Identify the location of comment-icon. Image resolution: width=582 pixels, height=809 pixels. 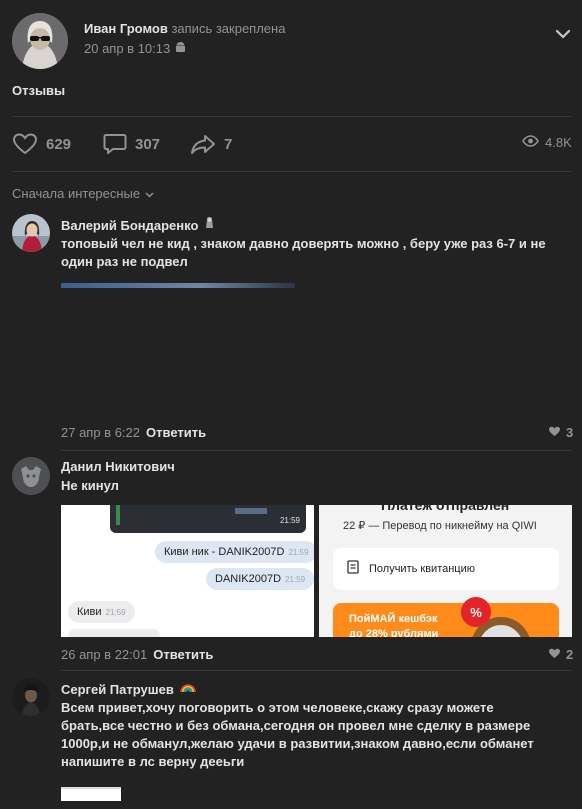
(115, 144).